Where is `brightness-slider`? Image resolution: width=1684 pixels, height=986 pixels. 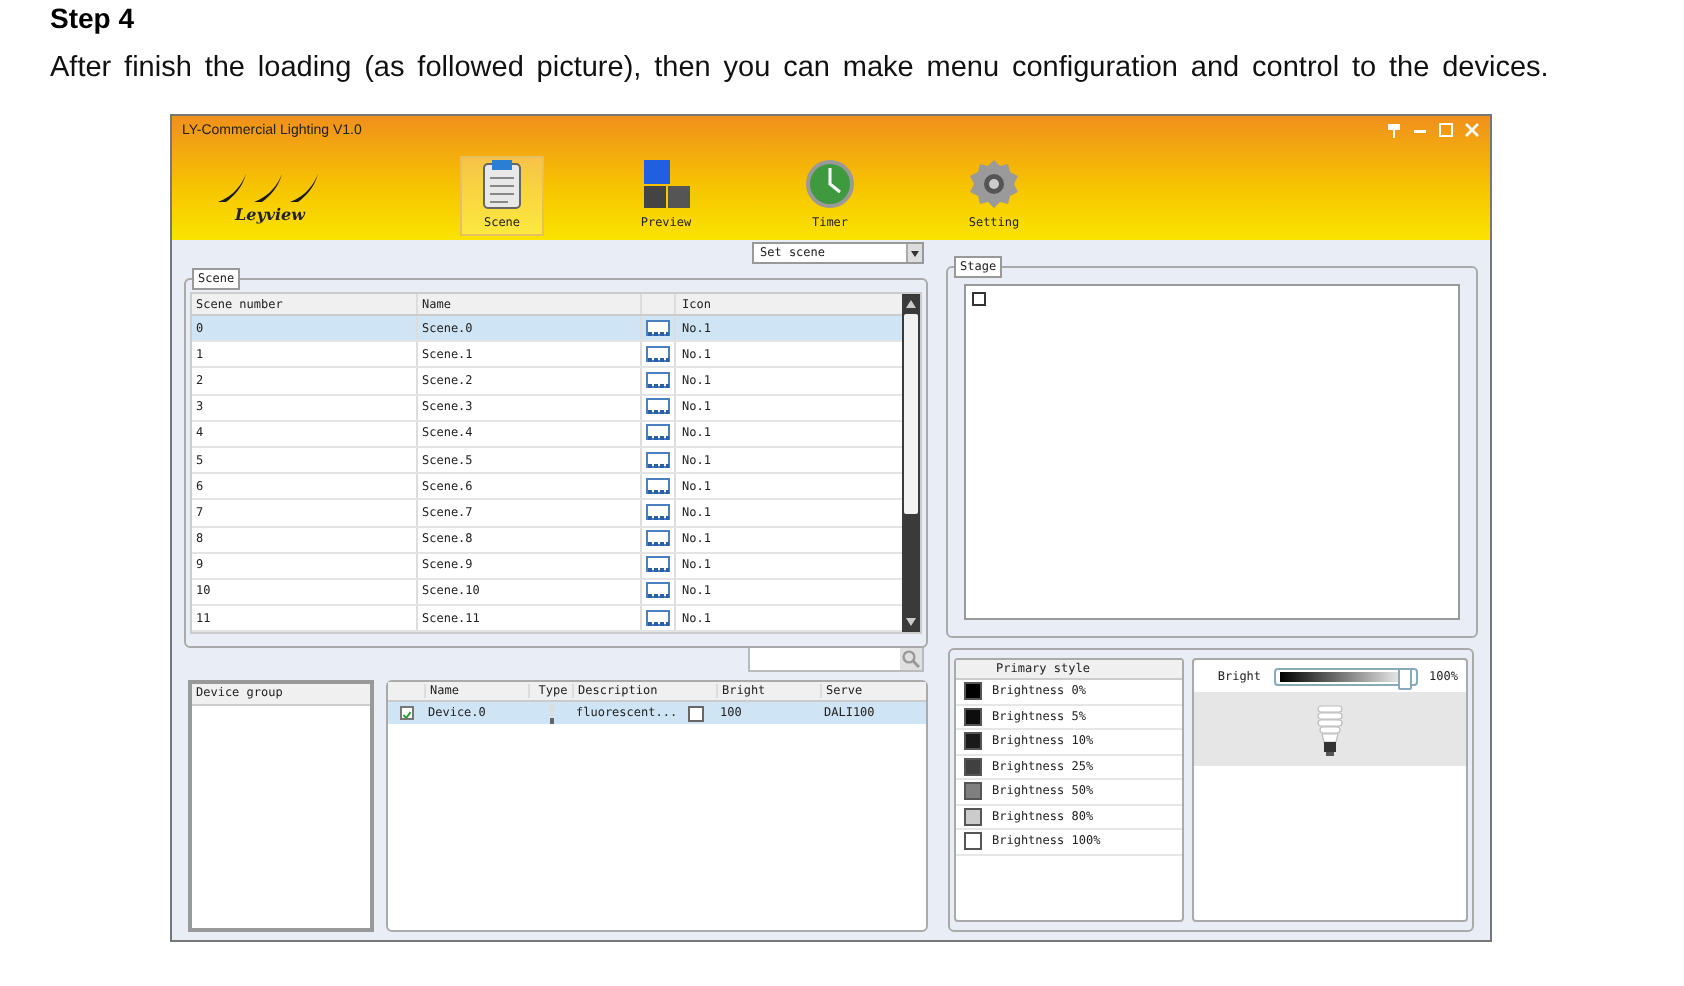
brightness-slider is located at coordinates (1345, 676).